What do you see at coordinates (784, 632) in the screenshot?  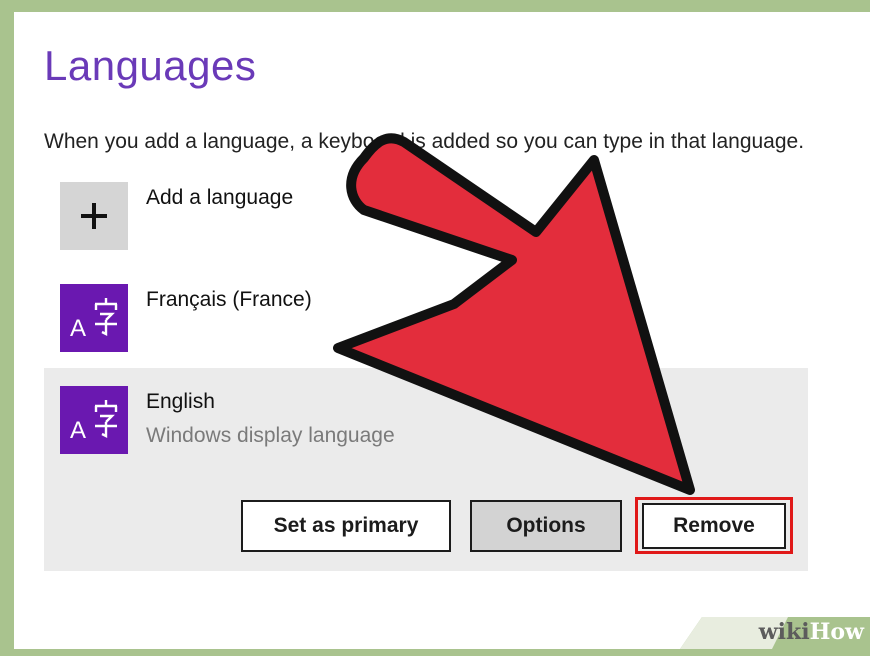 I see `watermark-prefix: wiki` at bounding box center [784, 632].